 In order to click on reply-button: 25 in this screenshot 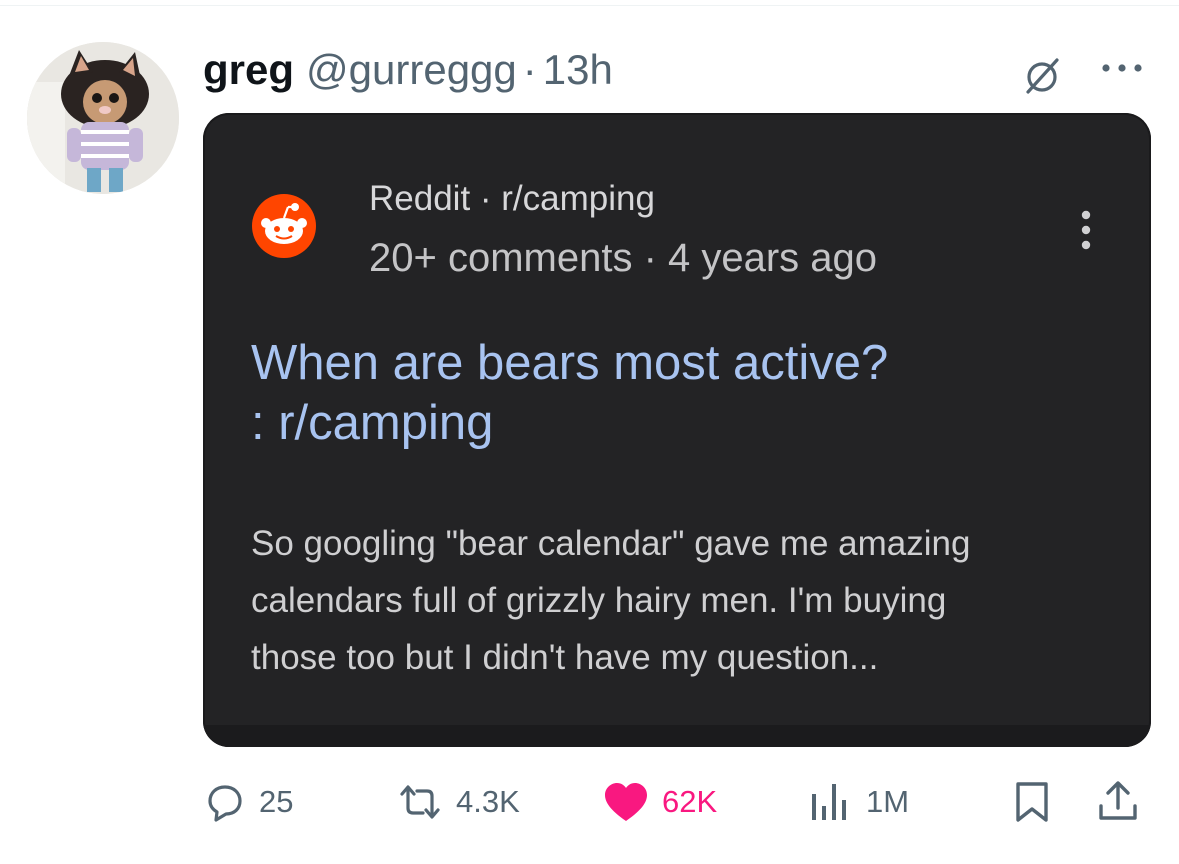, I will do `click(248, 802)`.